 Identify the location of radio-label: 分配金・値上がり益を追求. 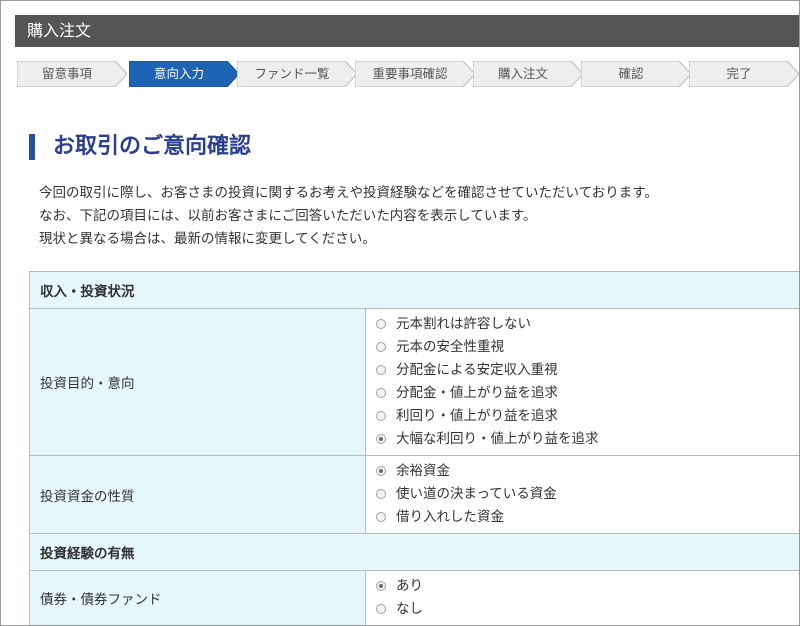
(477, 393).